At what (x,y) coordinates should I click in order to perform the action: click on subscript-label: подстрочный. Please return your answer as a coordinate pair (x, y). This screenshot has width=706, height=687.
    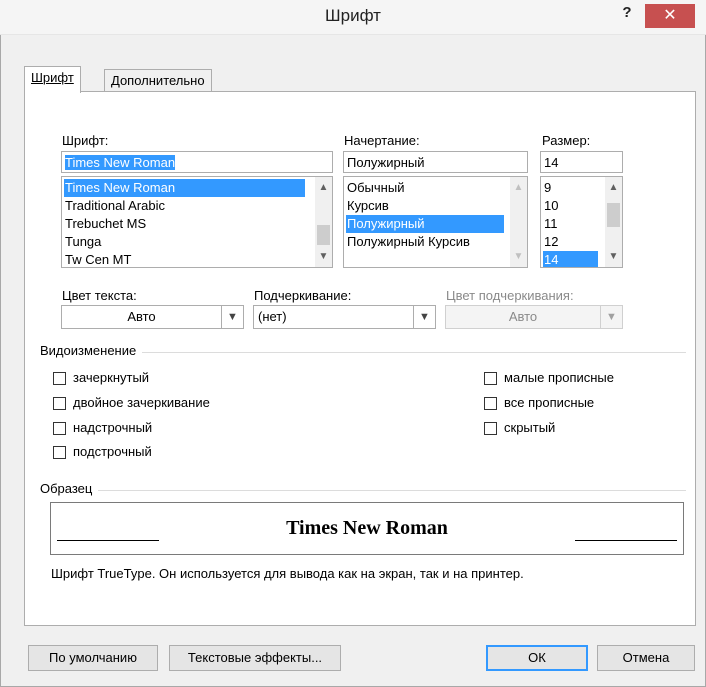
    Looking at the image, I should click on (112, 451).